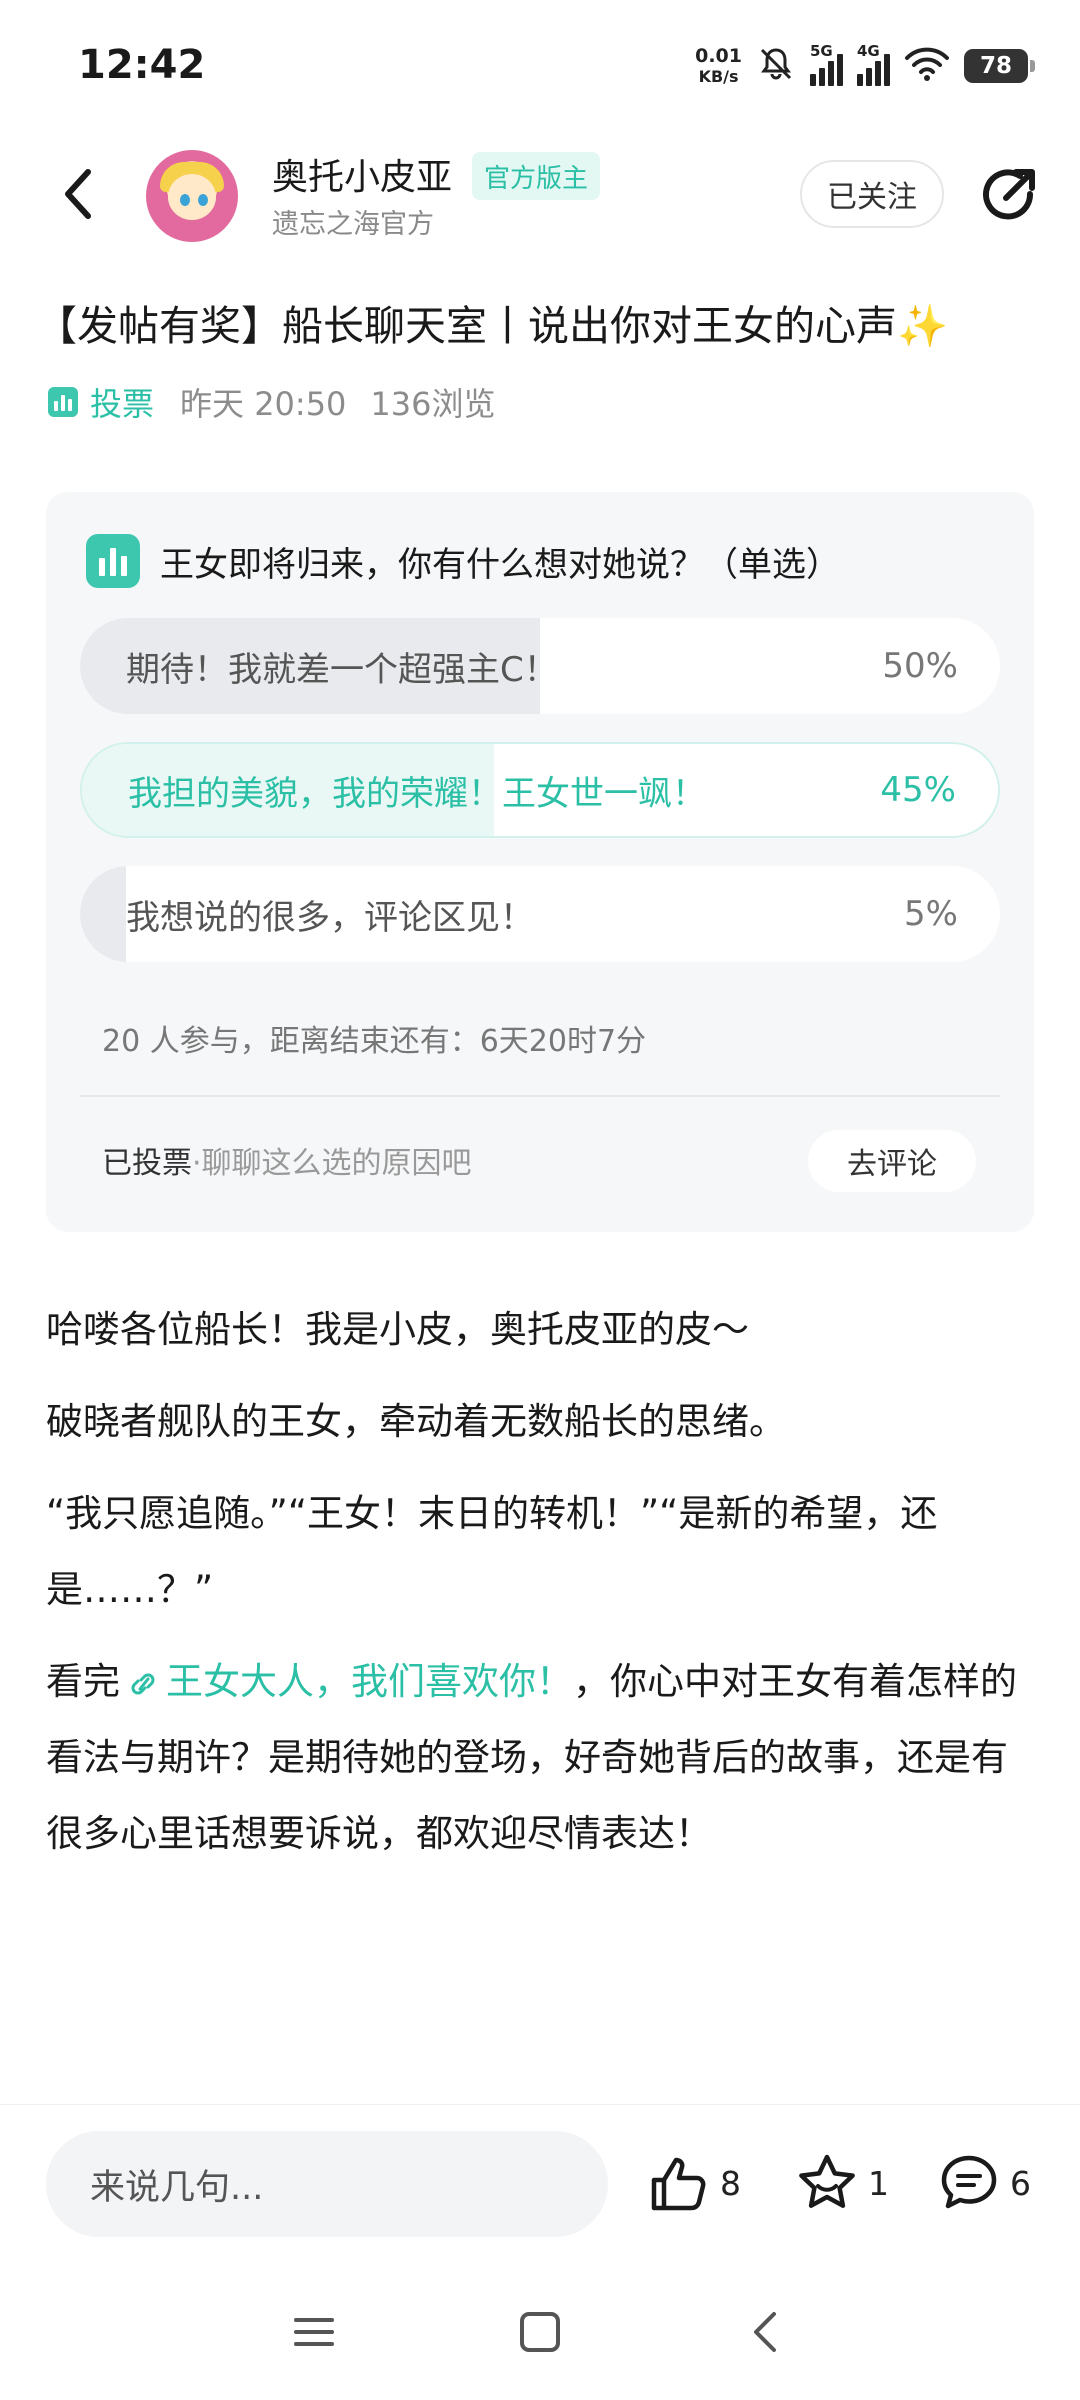 The image size is (1080, 2400). I want to click on author-avatar, so click(192, 196).